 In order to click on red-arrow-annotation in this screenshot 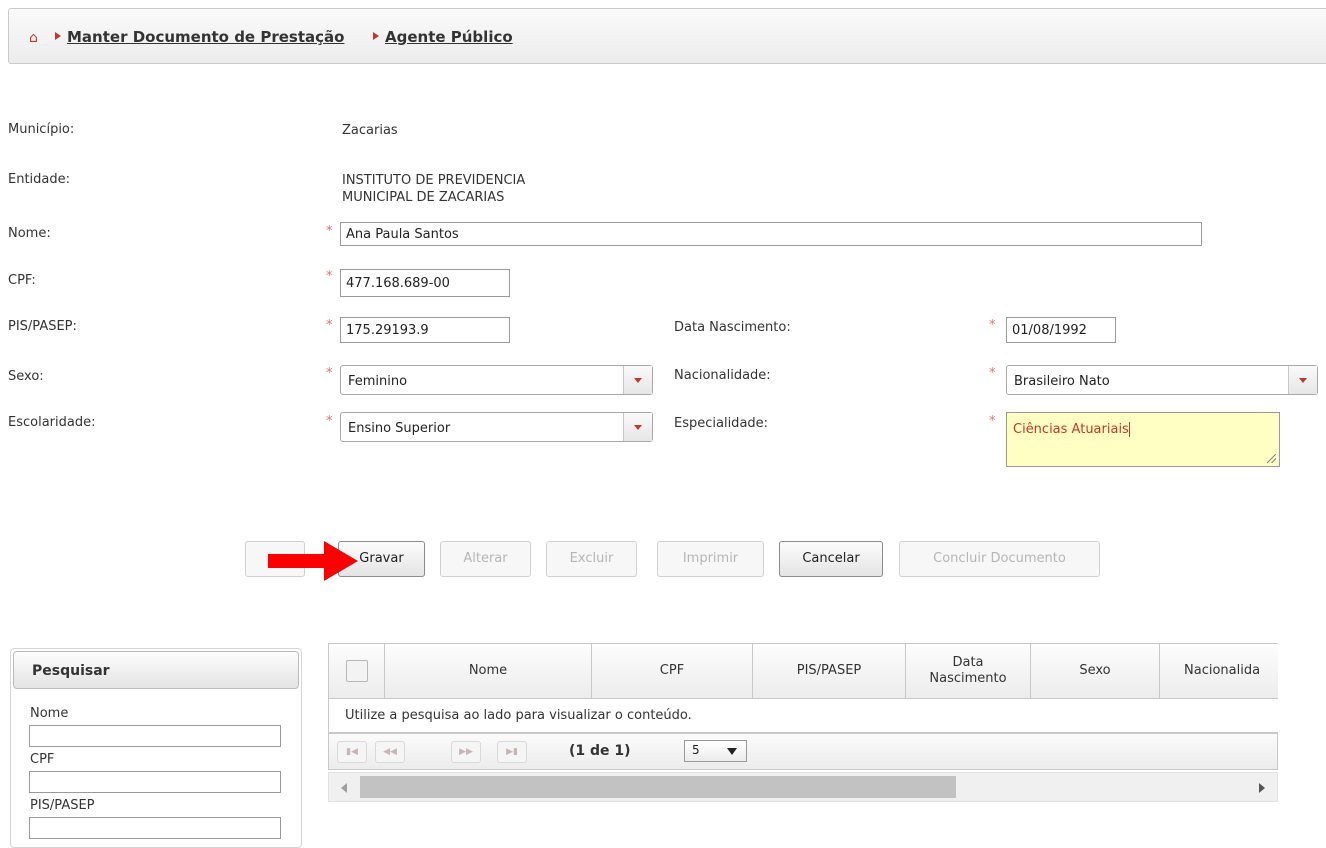, I will do `click(313, 561)`.